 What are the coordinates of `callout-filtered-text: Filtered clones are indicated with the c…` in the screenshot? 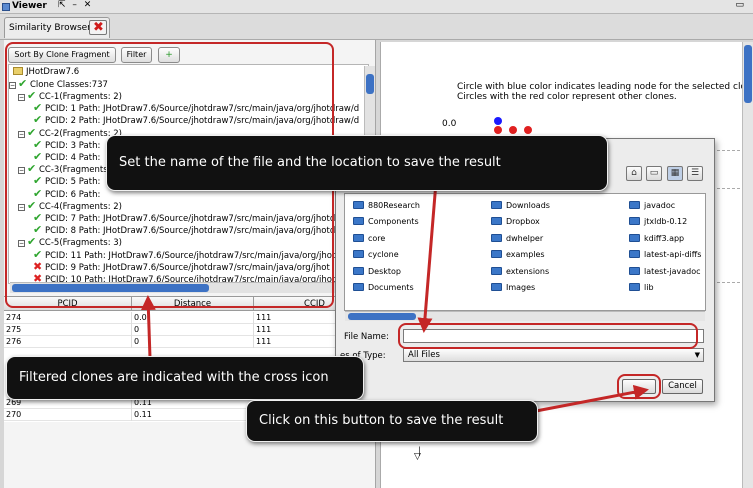 It's located at (174, 377).